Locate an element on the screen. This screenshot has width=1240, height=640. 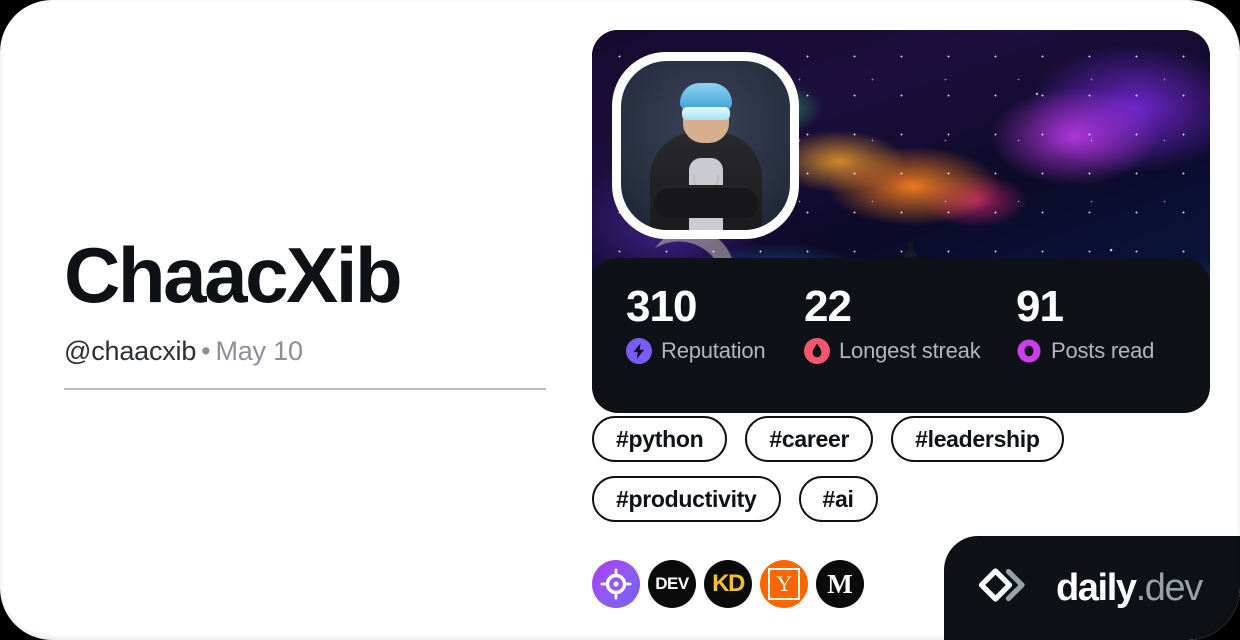
daily-dev-logo-icon is located at coordinates (1001, 585).